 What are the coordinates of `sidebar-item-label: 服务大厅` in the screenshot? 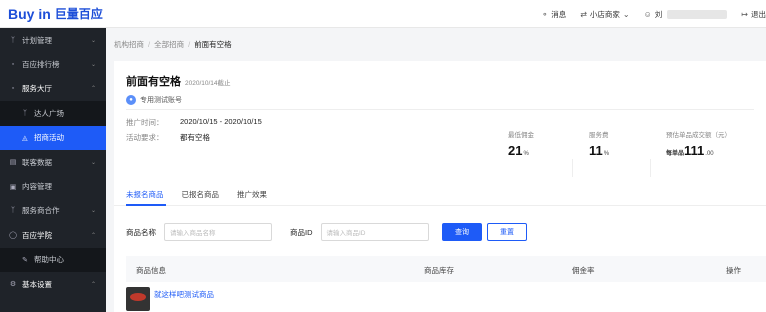 It's located at (37, 89).